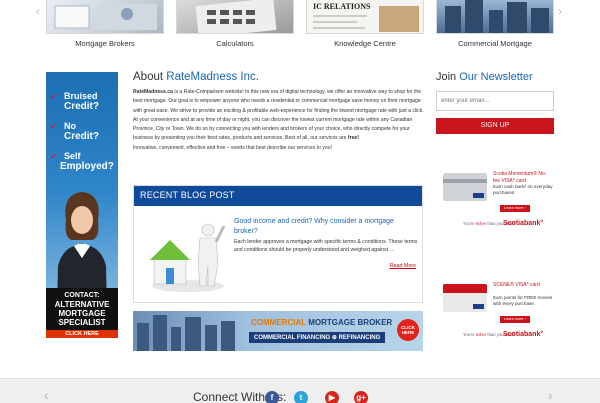 This screenshot has height=403, width=600. Describe the element at coordinates (408, 330) in the screenshot. I see `commercial-click-here-button: CLICK HERE` at that location.